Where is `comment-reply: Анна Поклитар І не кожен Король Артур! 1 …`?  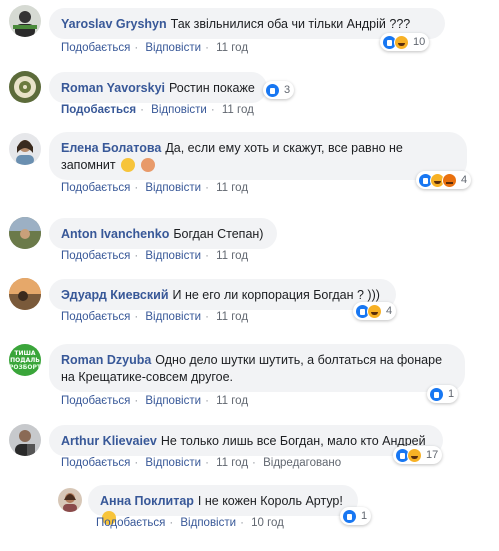 comment-reply: Анна Поклитар І не кожен Король Артур! 1 … is located at coordinates (249, 512).